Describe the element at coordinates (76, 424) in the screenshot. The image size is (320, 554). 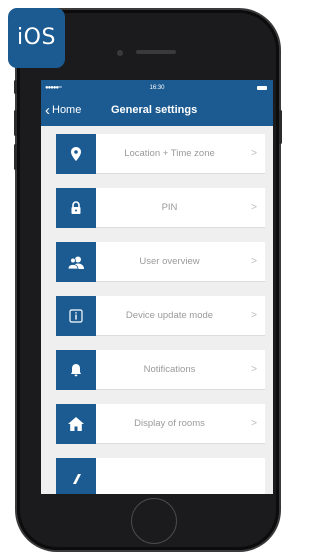
I see `house-icon` at that location.